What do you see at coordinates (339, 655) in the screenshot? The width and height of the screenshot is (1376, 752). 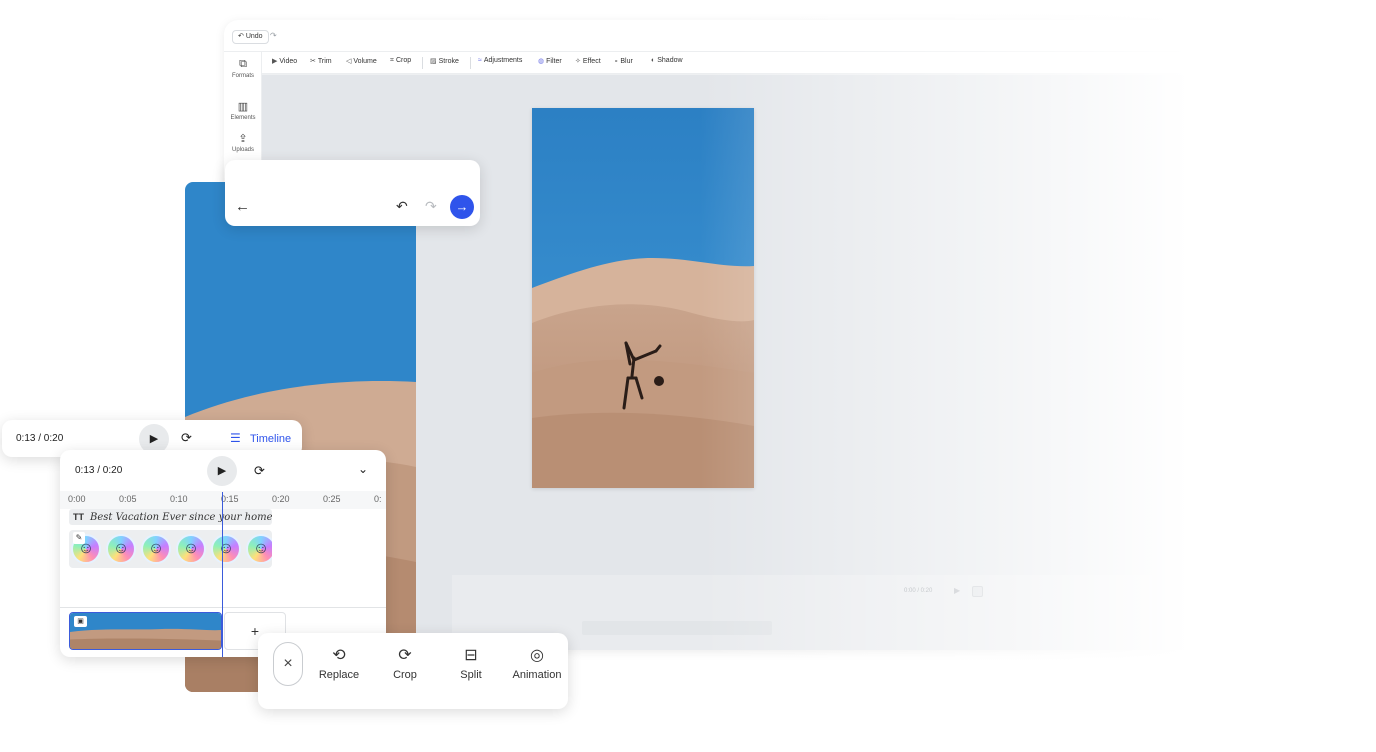 I see `replace-icon: ⟲` at bounding box center [339, 655].